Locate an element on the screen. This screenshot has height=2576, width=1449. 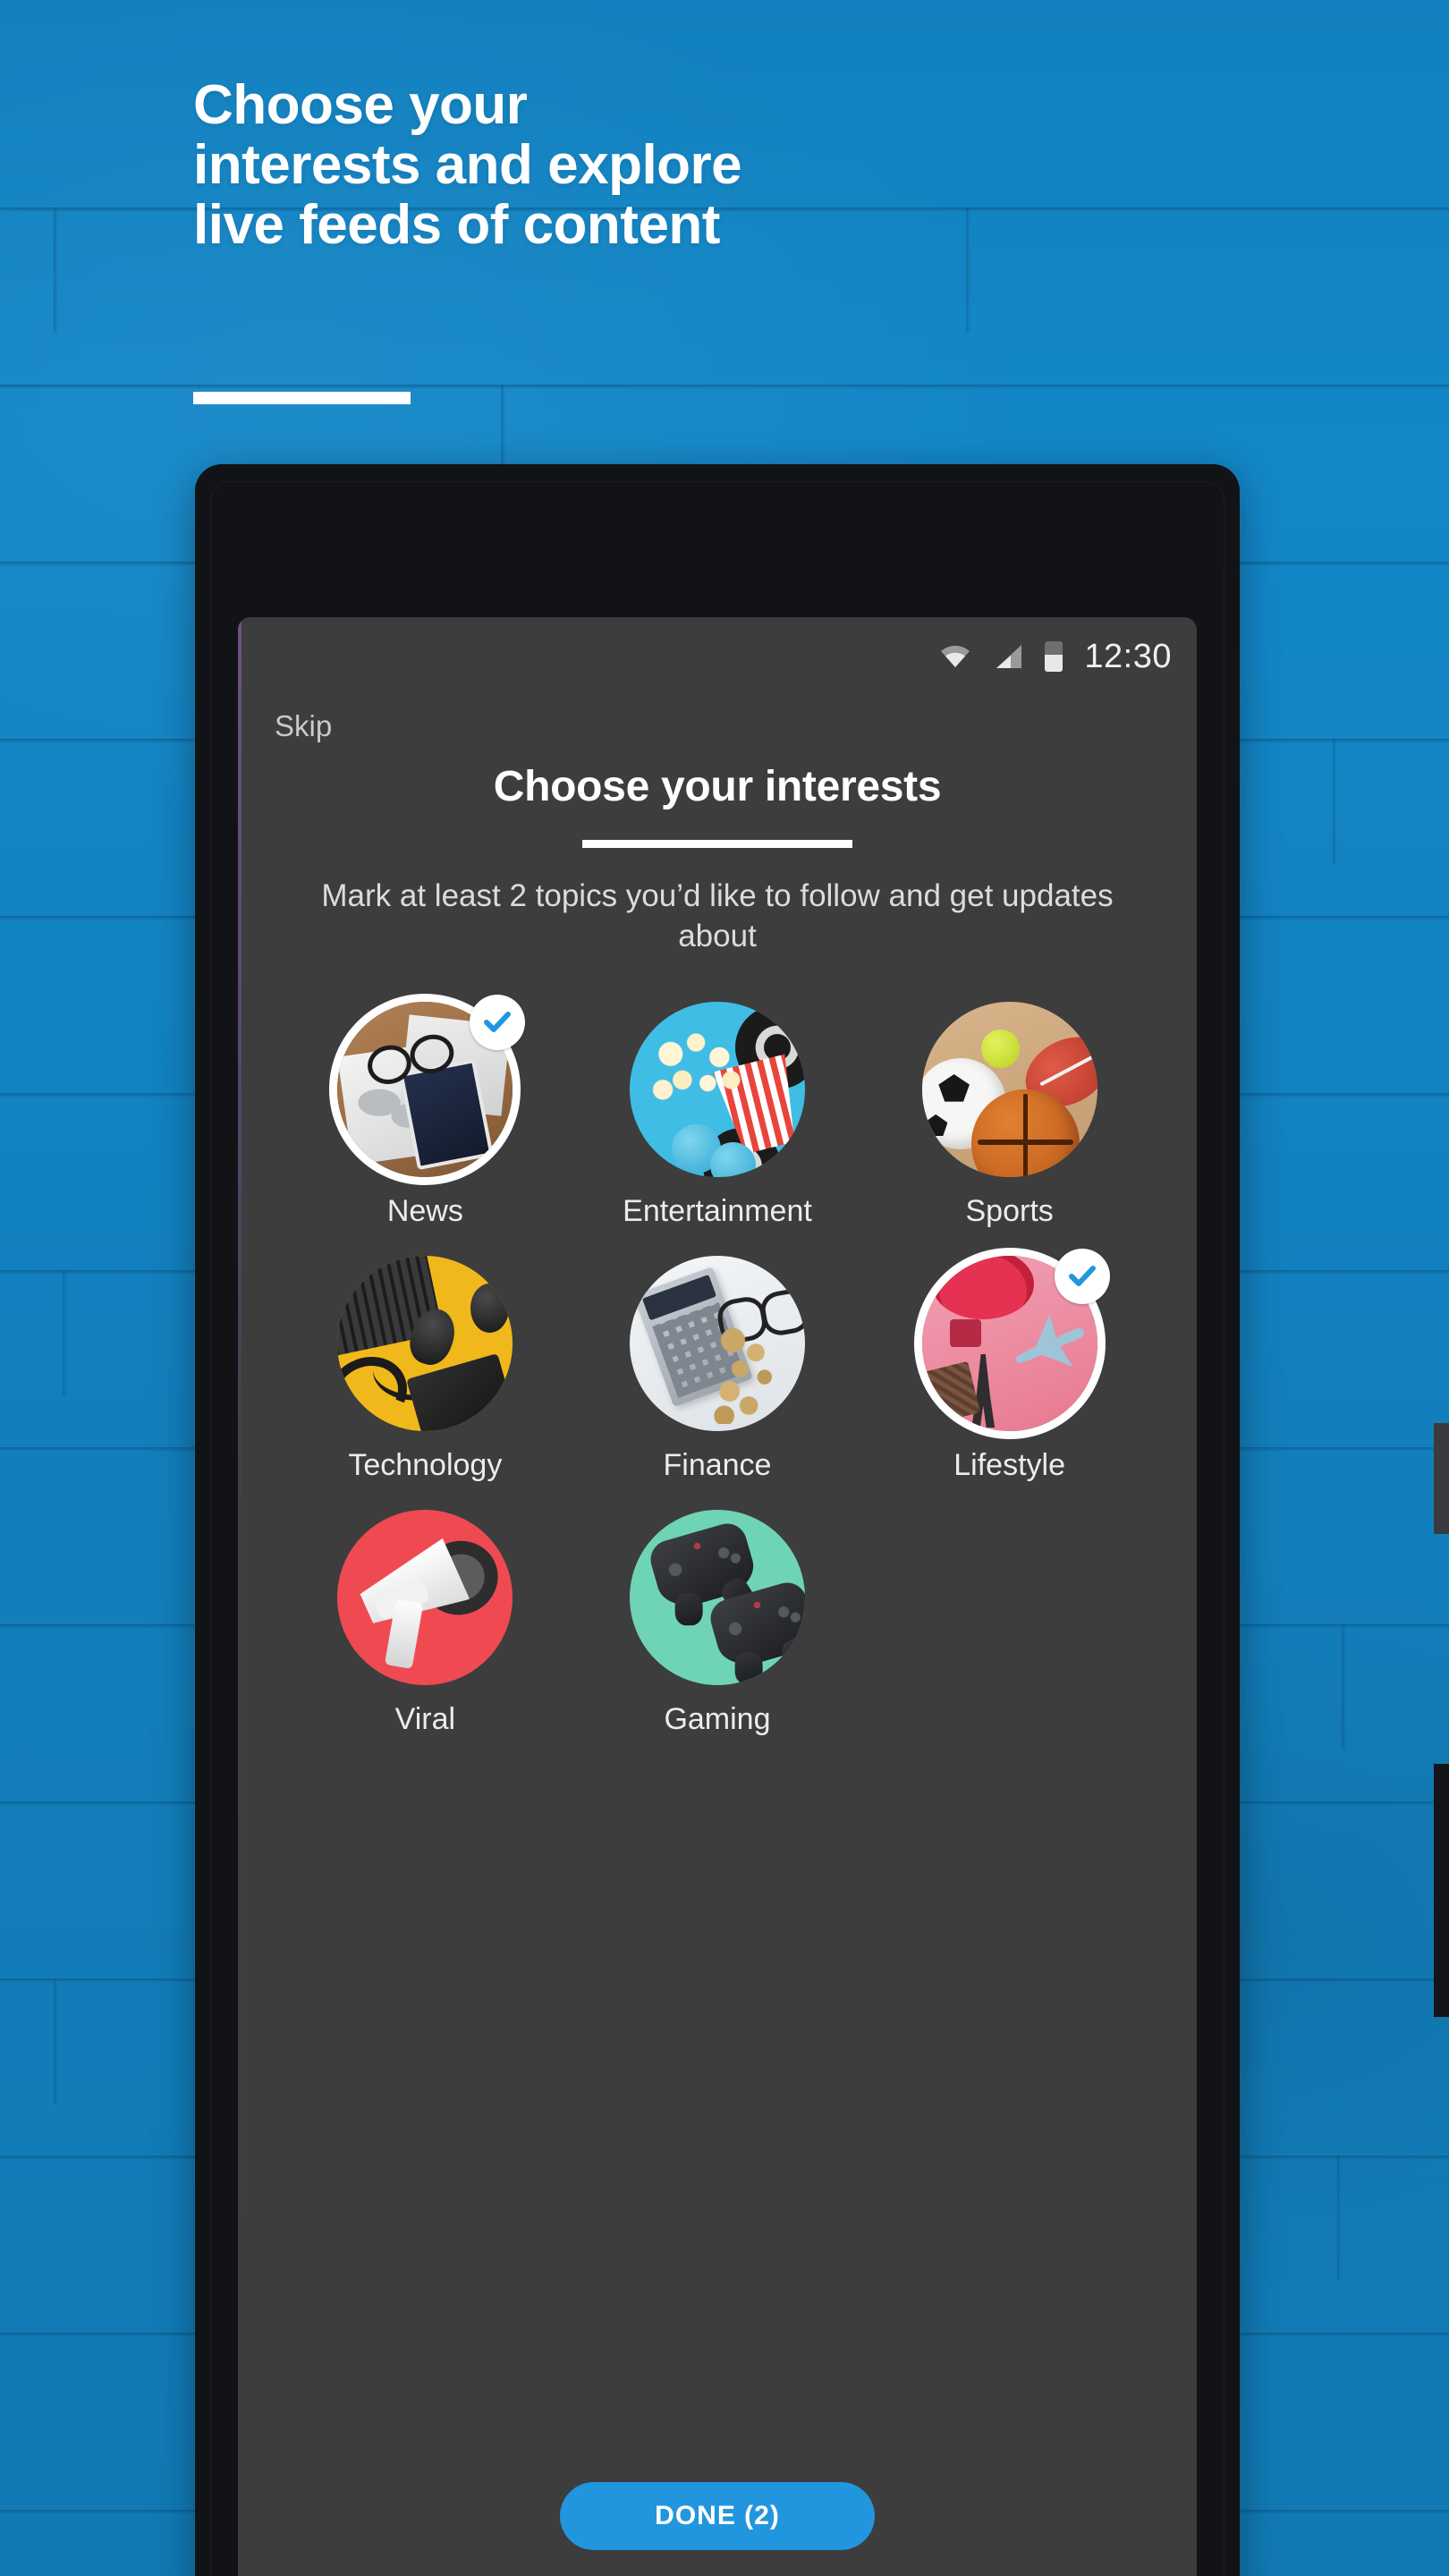
entertainment-thumbnail is located at coordinates (717, 1089).